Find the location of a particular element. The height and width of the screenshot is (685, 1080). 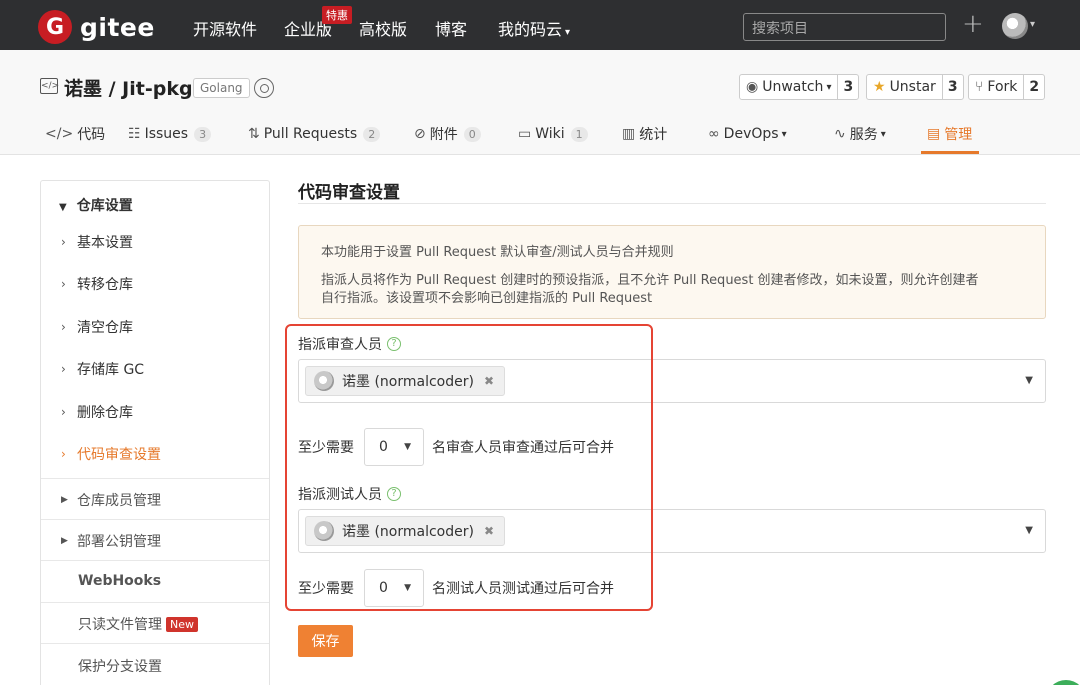

sidebar-item-protected-branches: 保护分支设置 is located at coordinates (120, 666).